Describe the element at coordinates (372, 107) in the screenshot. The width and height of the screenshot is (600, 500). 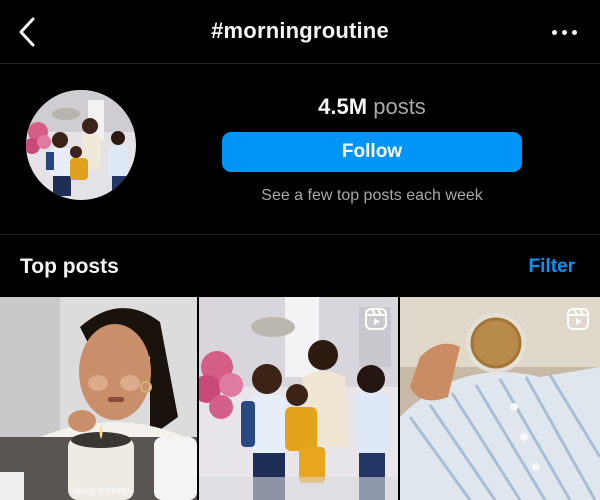
I see `post-count: 4.5M posts` at that location.